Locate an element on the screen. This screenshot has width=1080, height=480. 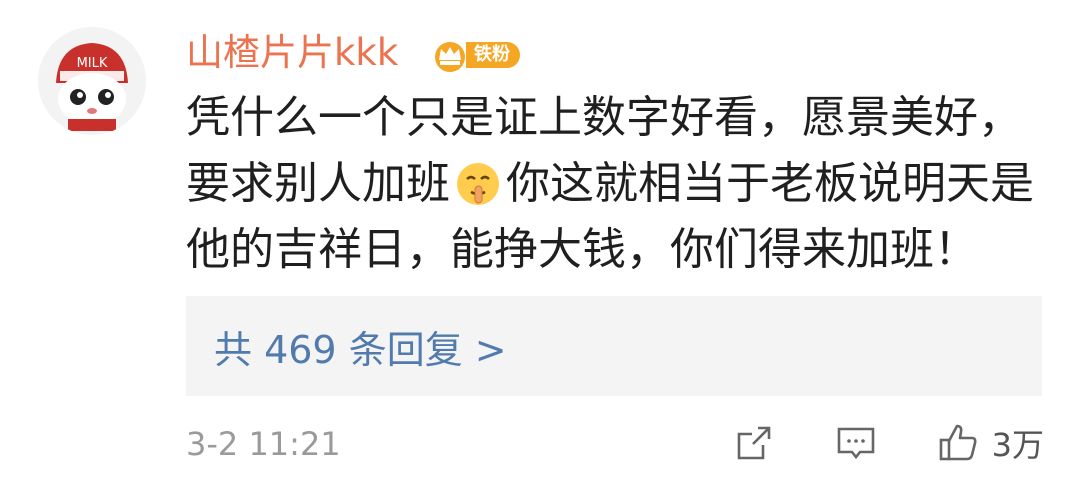
share-icon is located at coordinates (753, 443).